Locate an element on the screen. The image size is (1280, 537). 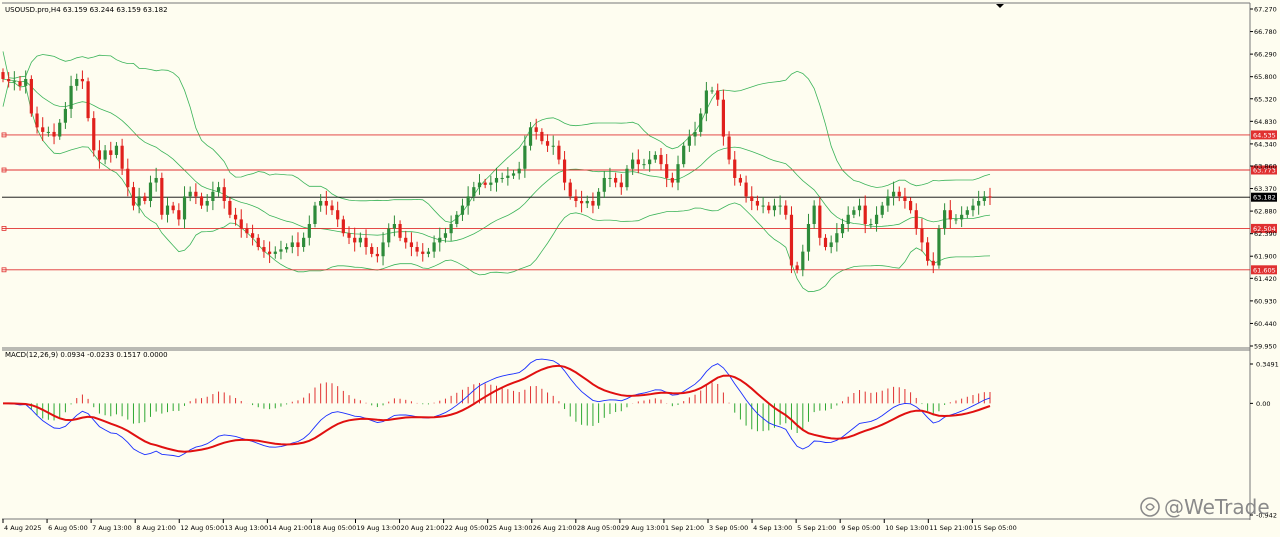
shift-marker-icon is located at coordinates (1000, 6).